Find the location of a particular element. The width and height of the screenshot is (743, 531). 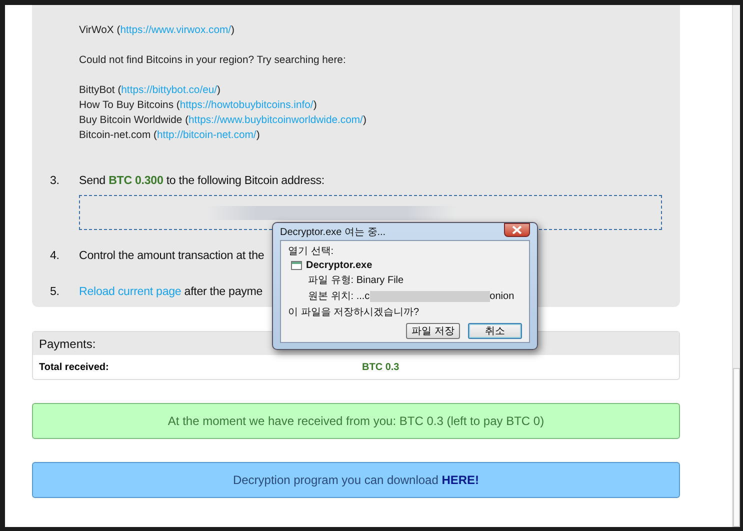

step-number: 5. is located at coordinates (55, 291).